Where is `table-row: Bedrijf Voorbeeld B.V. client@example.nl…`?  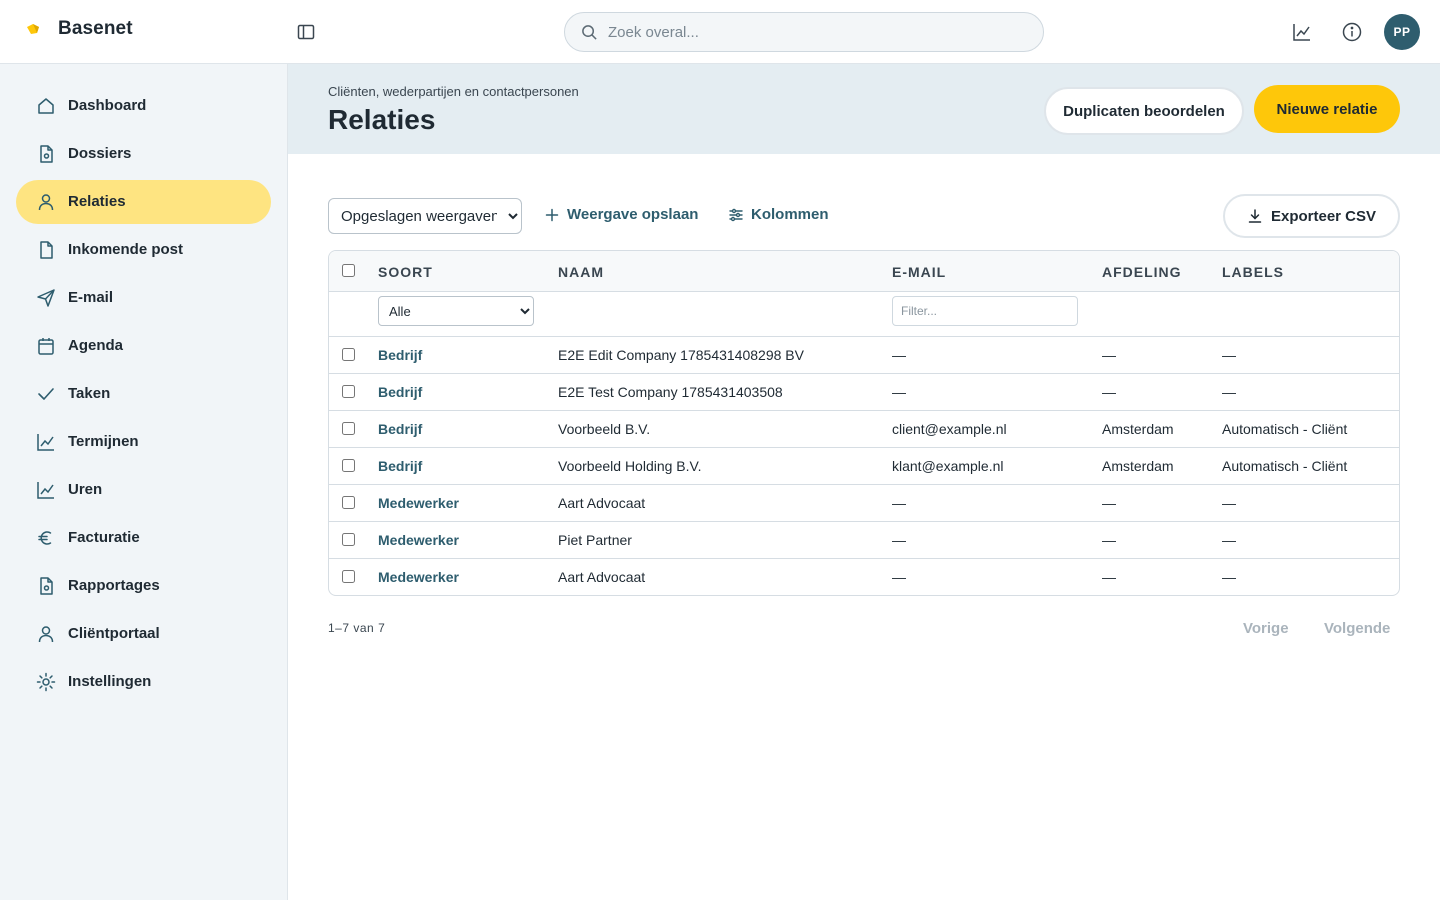
table-row: Bedrijf Voorbeeld B.V. client@example.nl… is located at coordinates (864, 429).